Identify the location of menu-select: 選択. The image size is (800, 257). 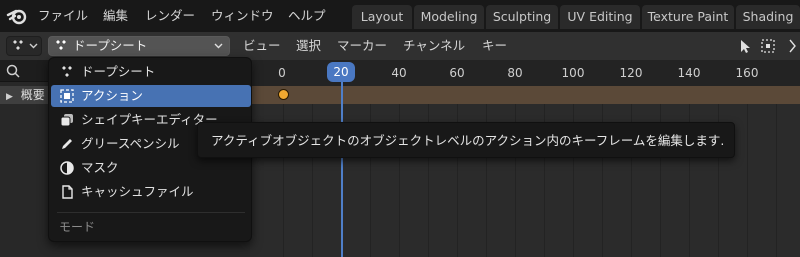
(308, 46).